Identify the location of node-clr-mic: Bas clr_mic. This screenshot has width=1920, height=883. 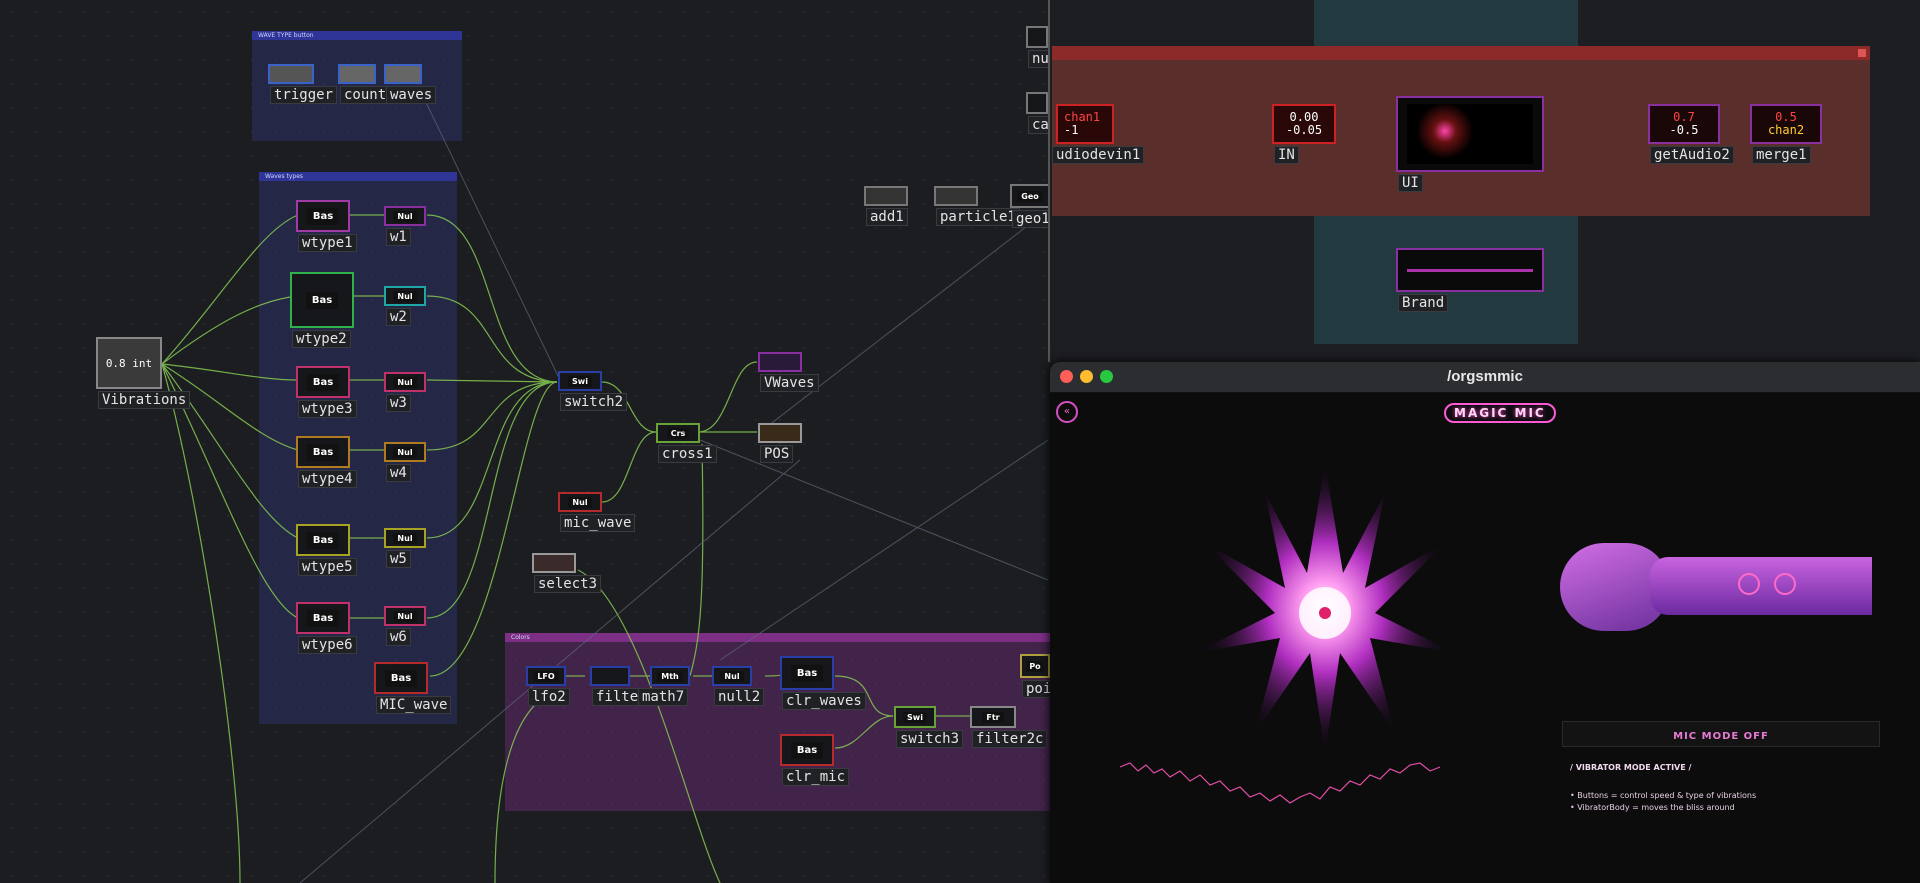
(815, 760).